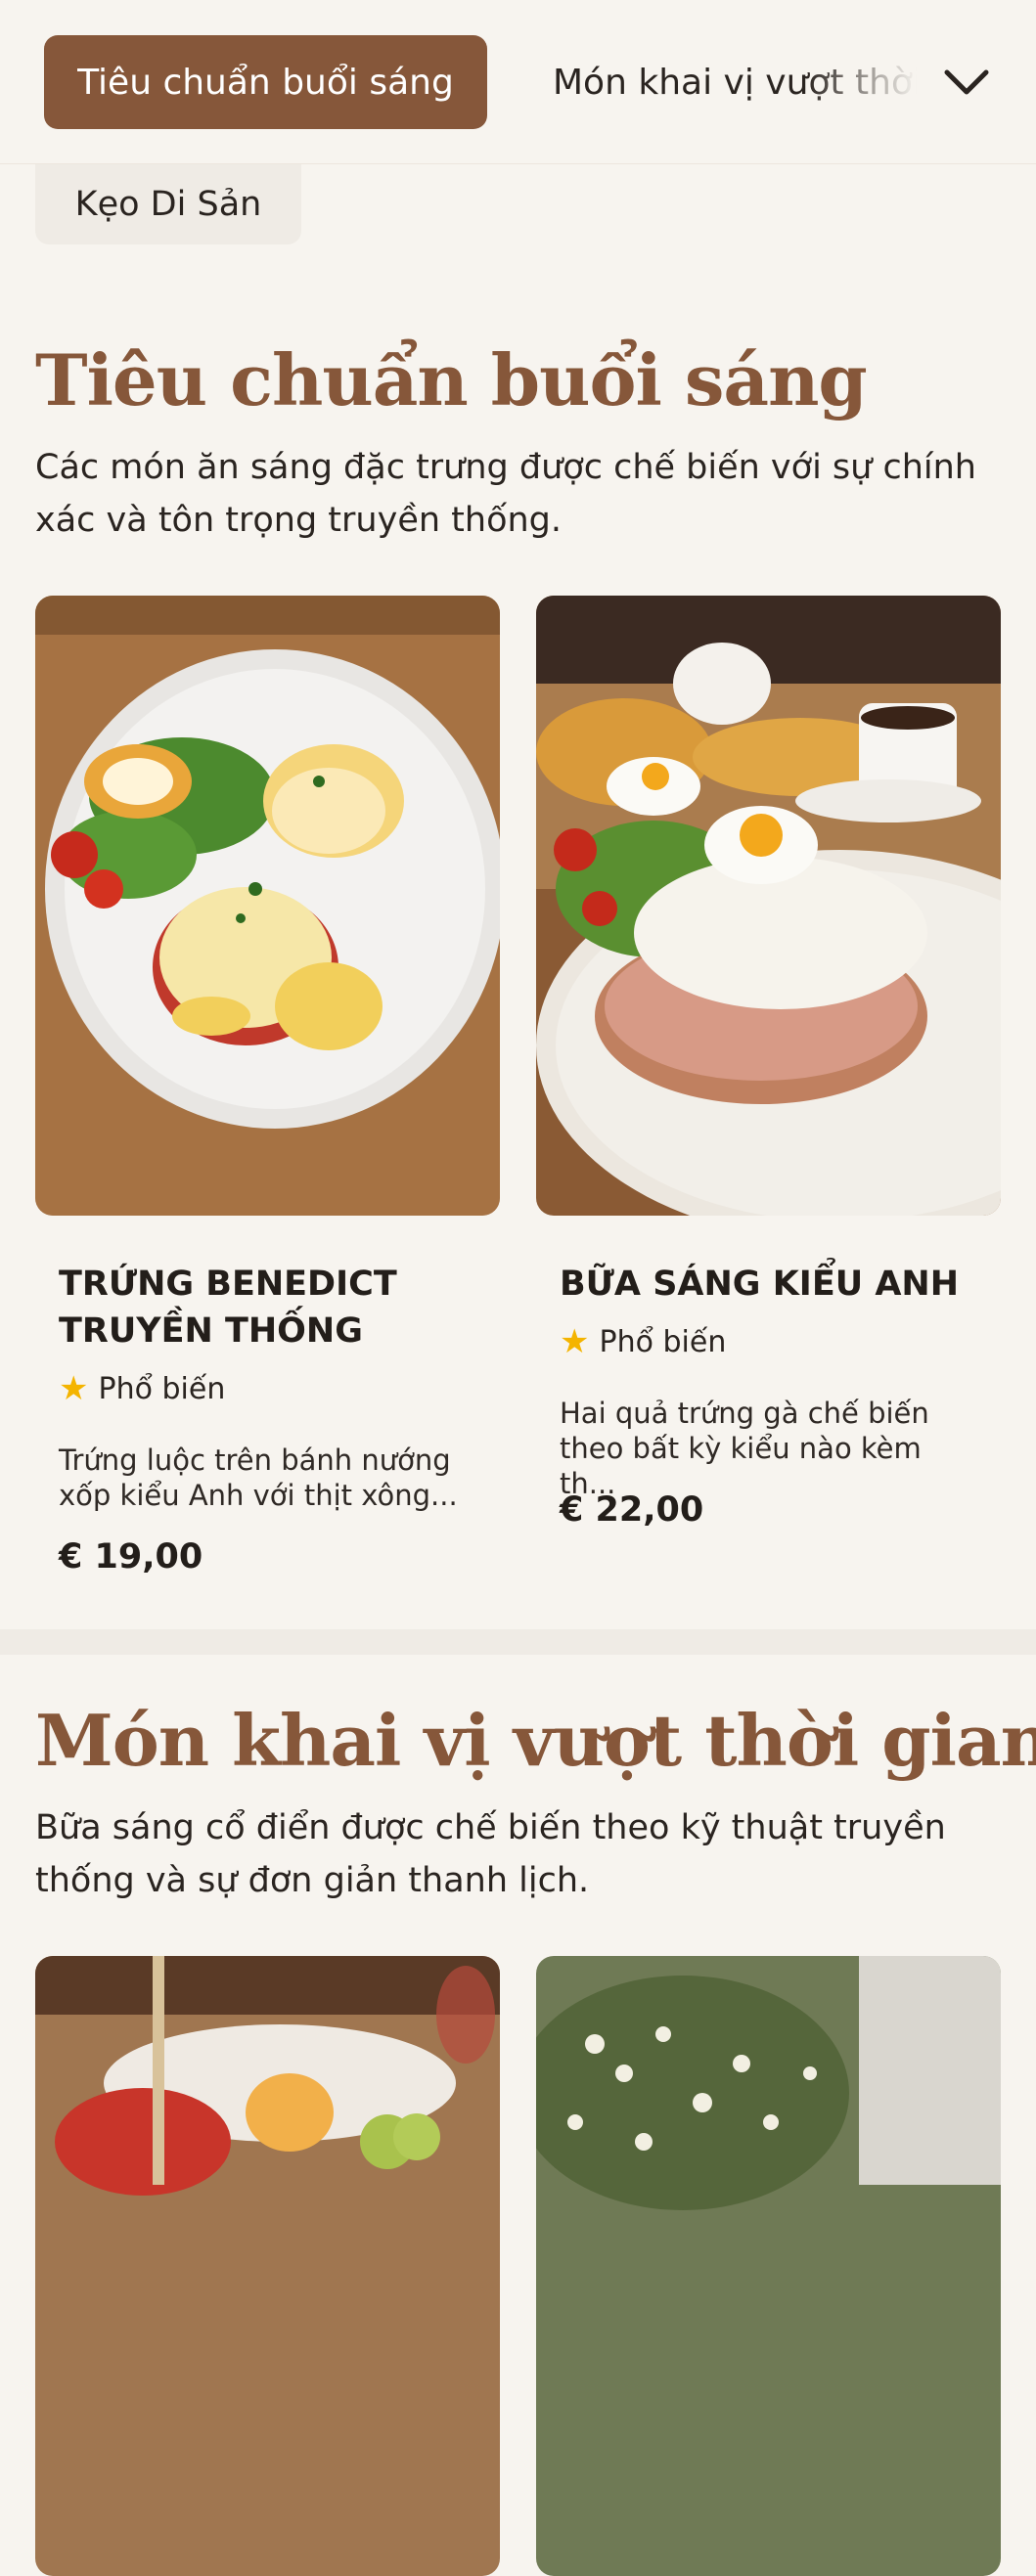  I want to click on chevron-down-icon, so click(967, 82).